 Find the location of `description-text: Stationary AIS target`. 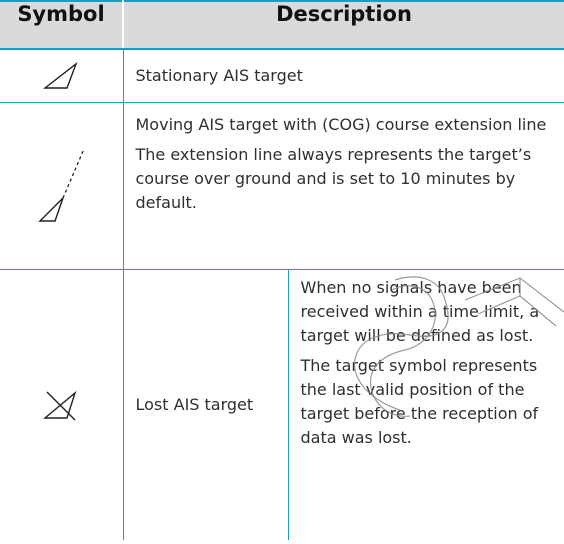

description-text: Stationary AIS target is located at coordinates (219, 75).